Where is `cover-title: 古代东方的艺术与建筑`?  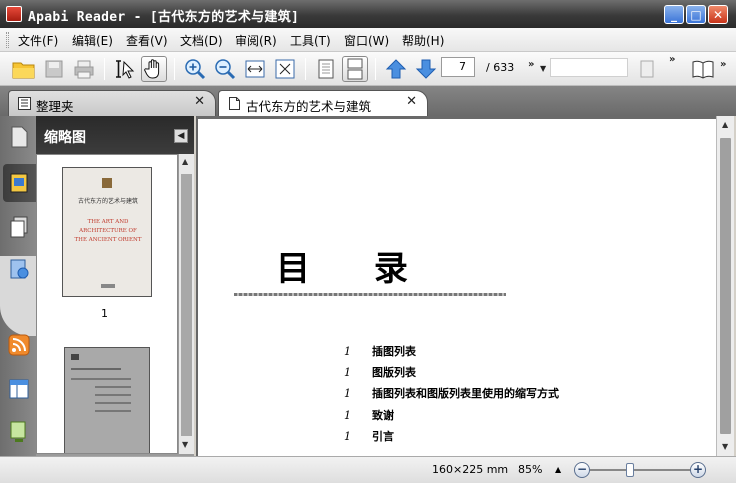 cover-title: 古代东方的艺术与建筑 is located at coordinates (107, 201).